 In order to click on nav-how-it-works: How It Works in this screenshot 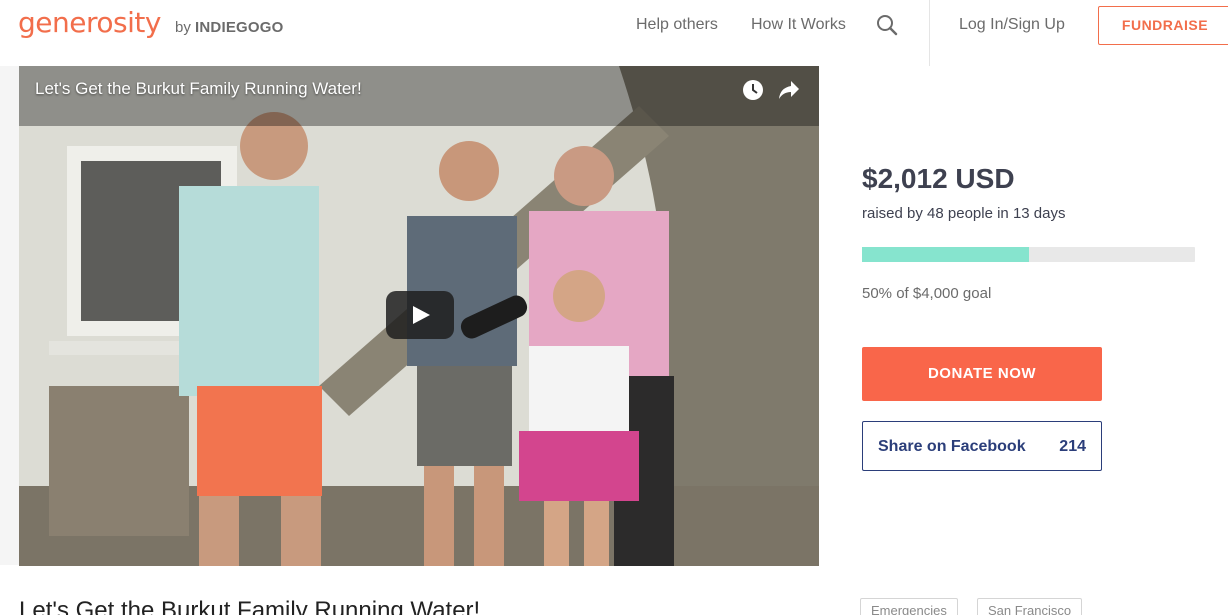, I will do `click(798, 25)`.